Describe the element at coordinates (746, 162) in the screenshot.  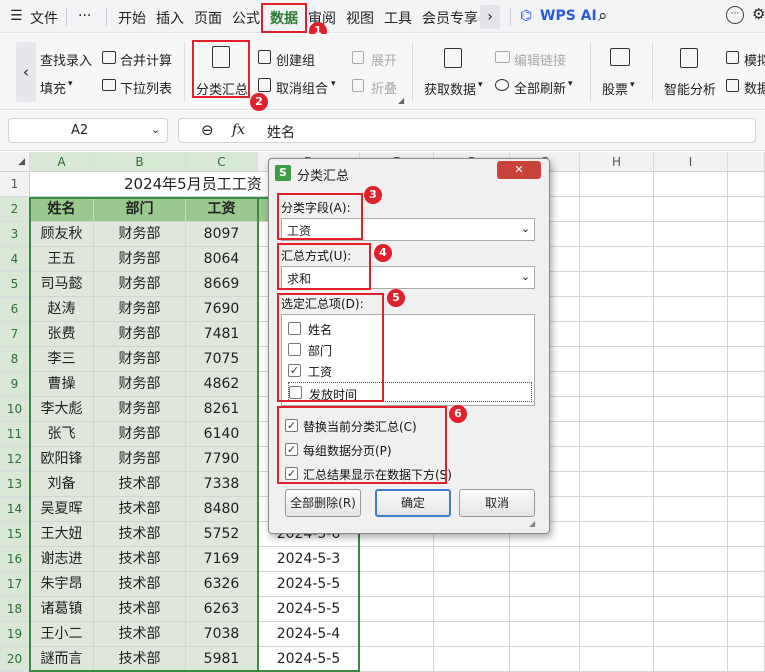
I see `column-header-j` at that location.